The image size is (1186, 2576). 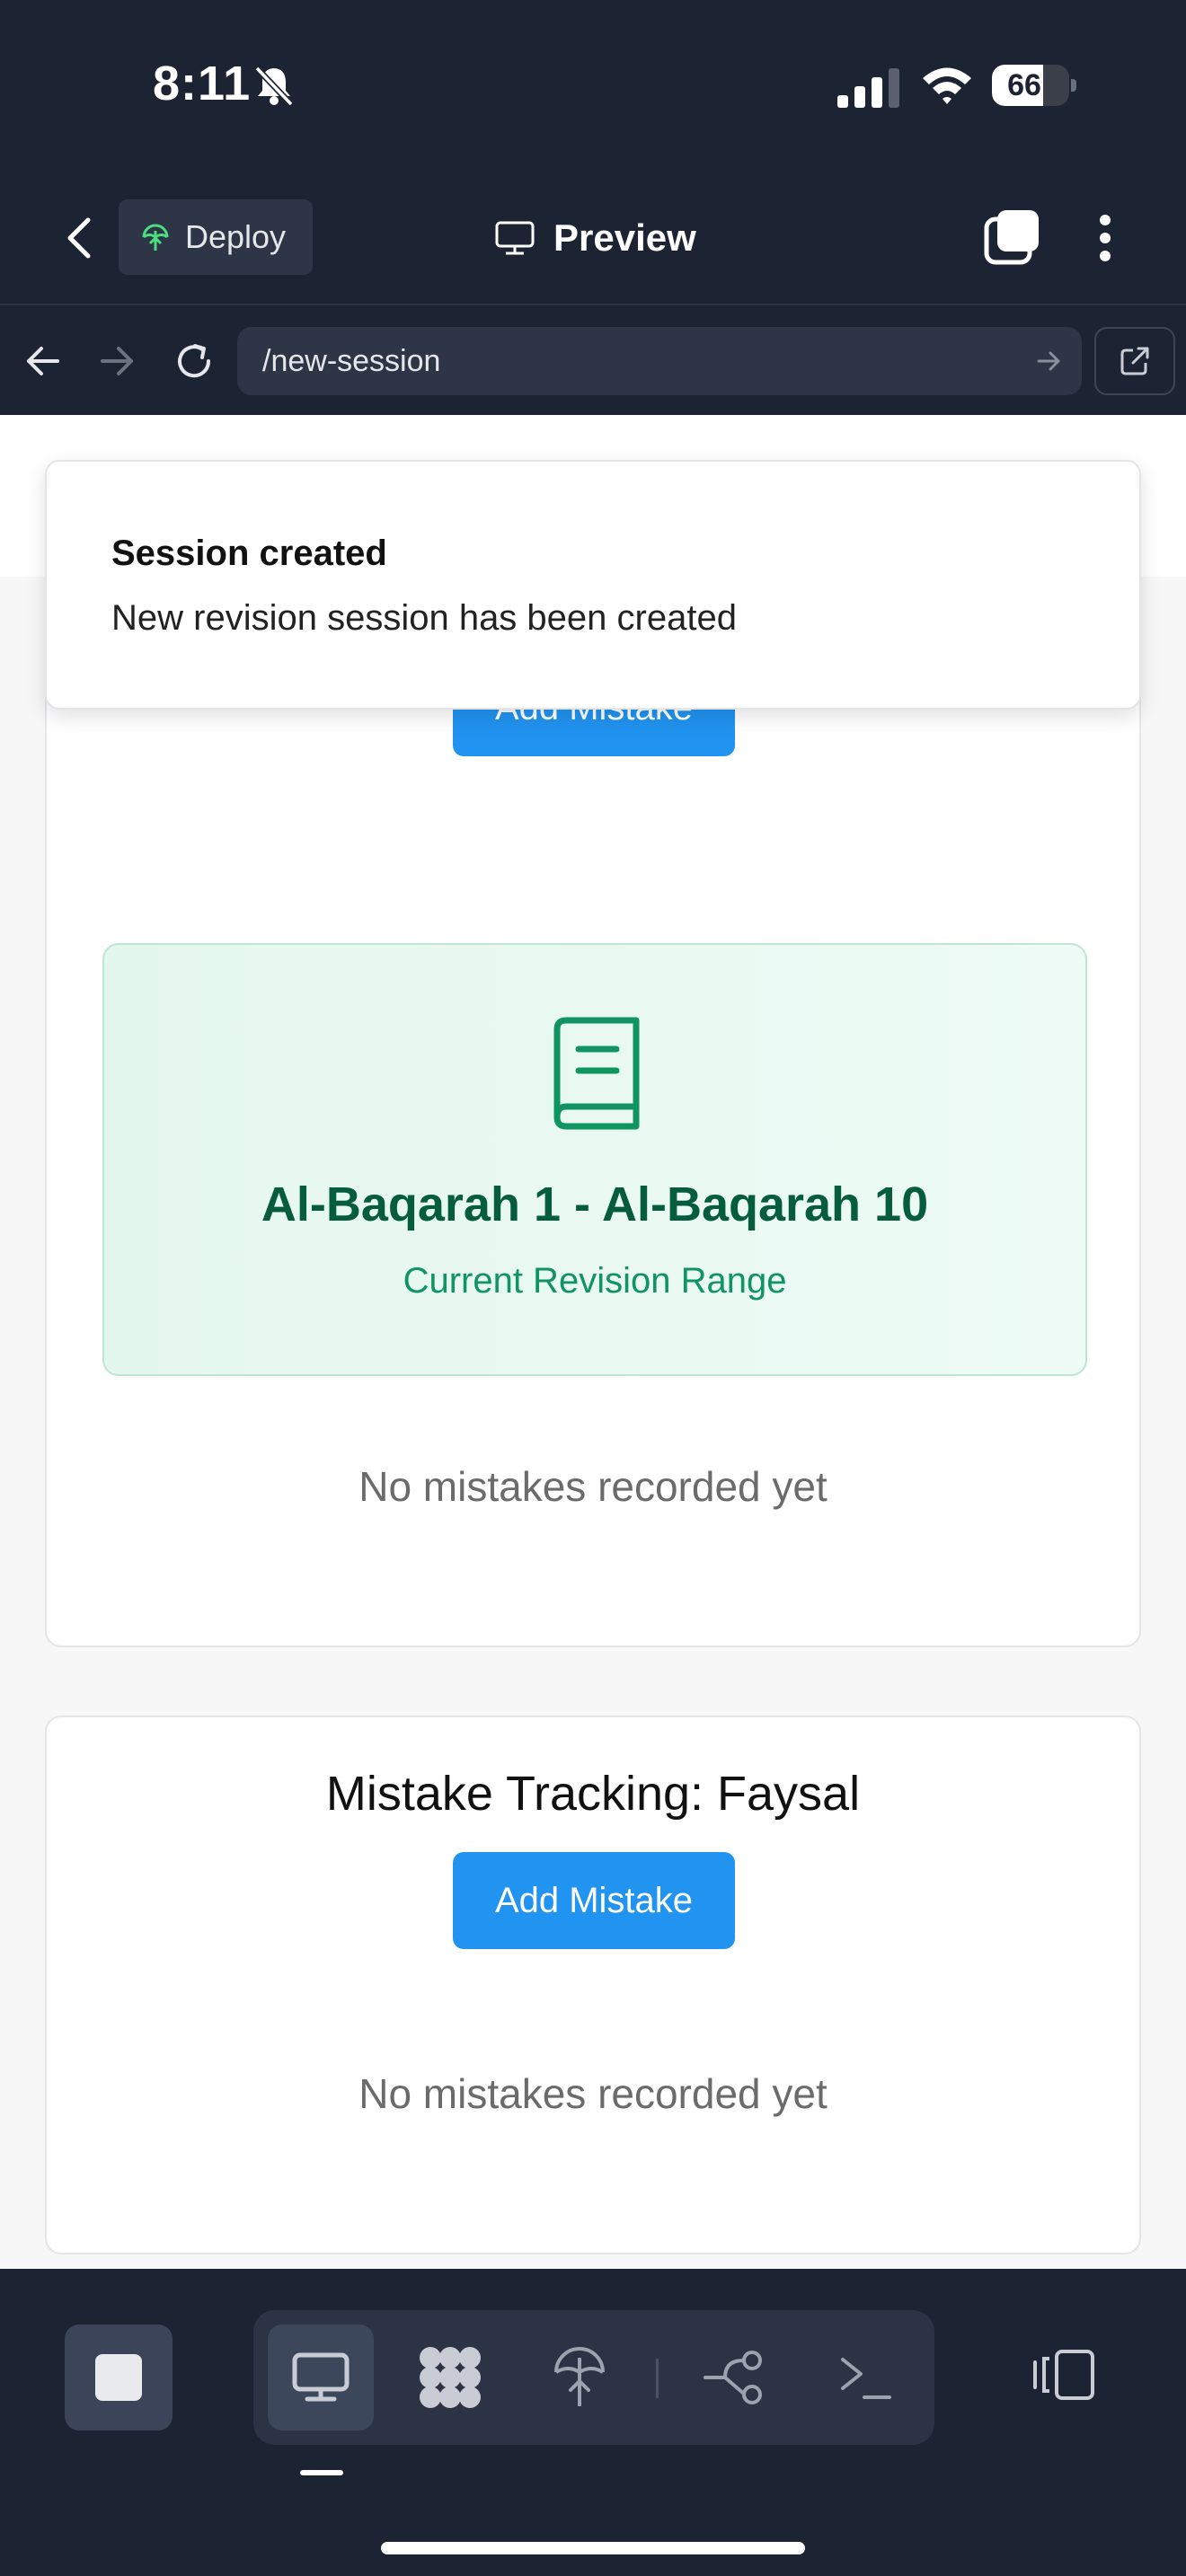 I want to click on bottom-toolbar, so click(x=593, y=2422).